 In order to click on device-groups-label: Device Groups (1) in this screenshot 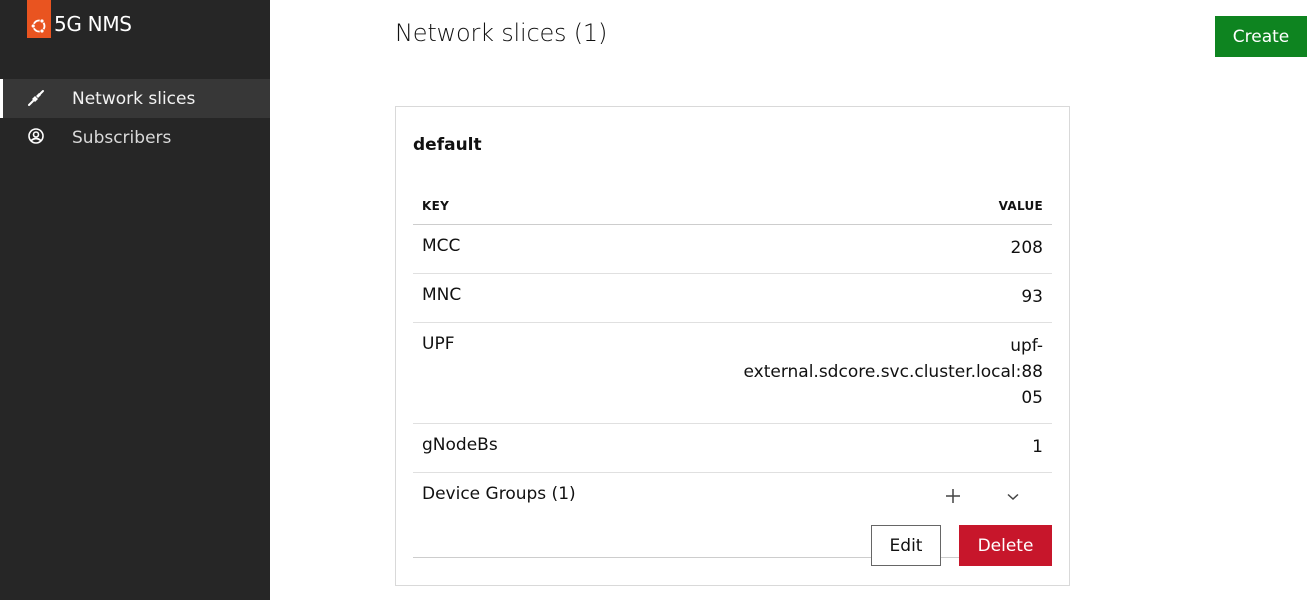, I will do `click(499, 494)`.